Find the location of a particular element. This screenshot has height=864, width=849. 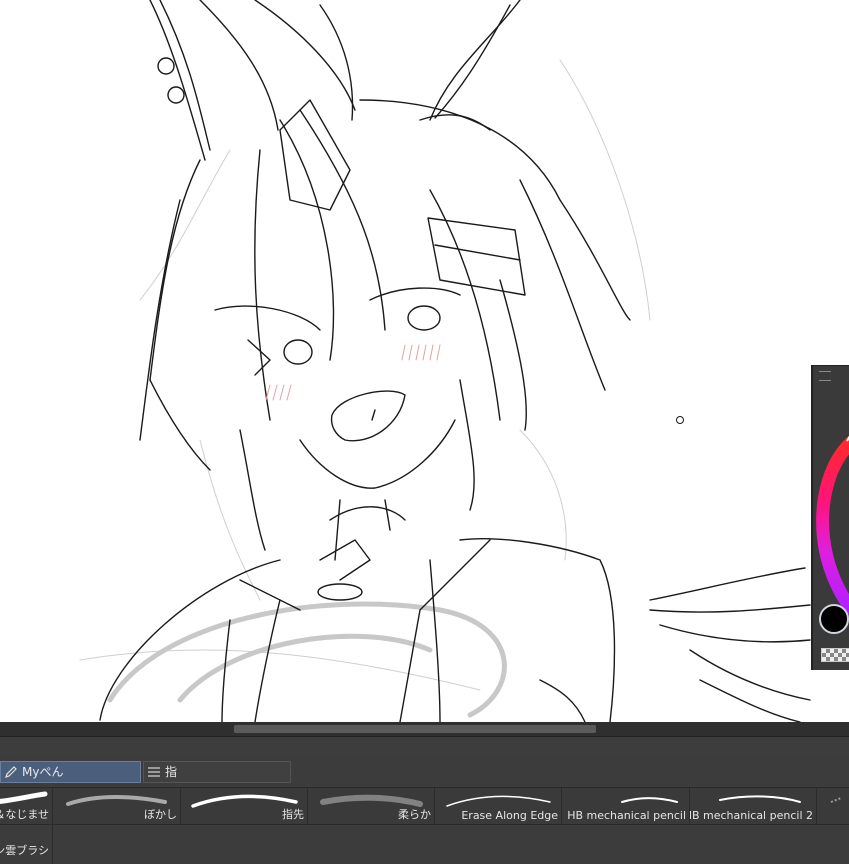

brush-label: ぼかし is located at coordinates (160, 814).